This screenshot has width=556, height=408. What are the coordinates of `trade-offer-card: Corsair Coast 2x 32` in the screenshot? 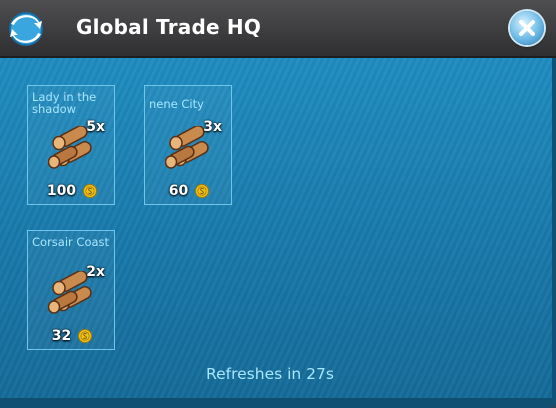 It's located at (71, 290).